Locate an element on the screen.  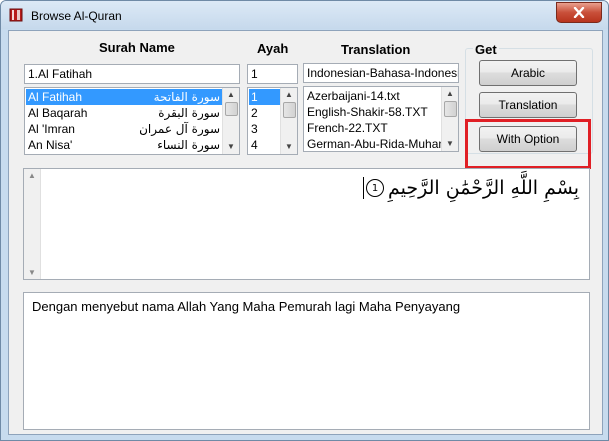
ayah-list-item: 1 is located at coordinates (264, 97).